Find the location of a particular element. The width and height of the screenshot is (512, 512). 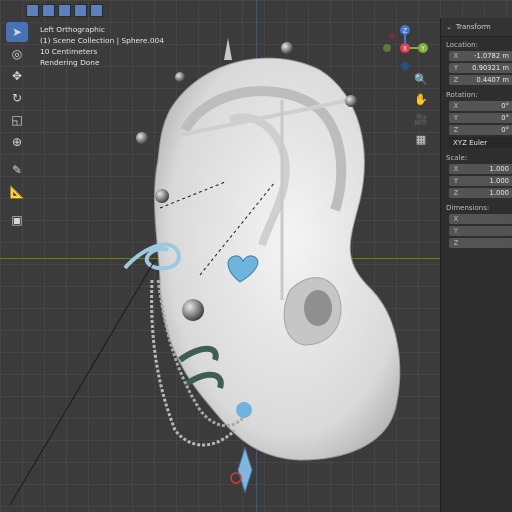

location-label: Location: is located at coordinates (462, 45).